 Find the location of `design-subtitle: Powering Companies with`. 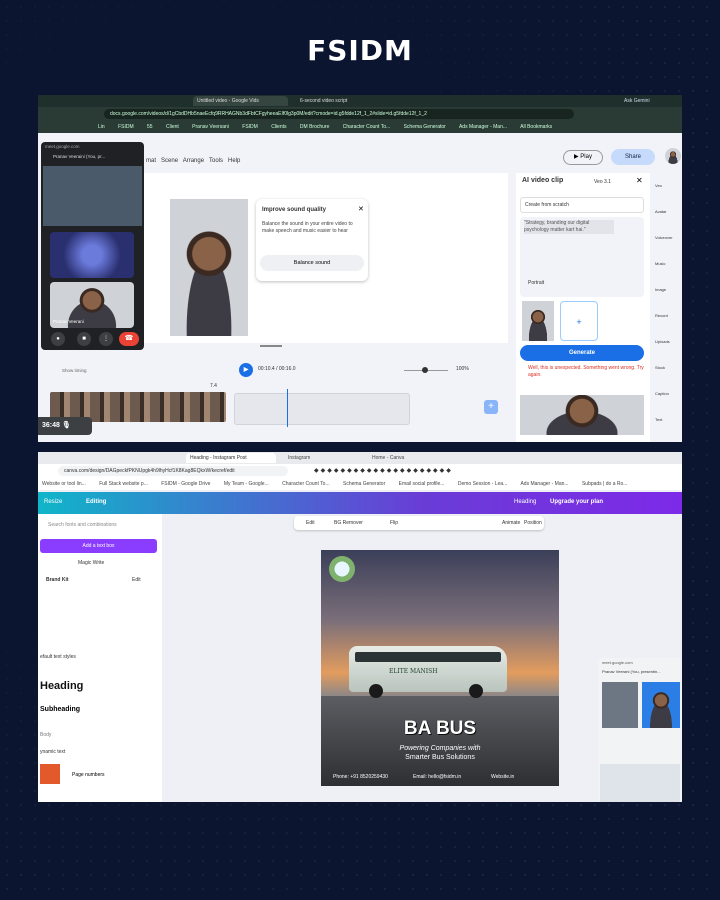

design-subtitle: Powering Companies with is located at coordinates (440, 748).